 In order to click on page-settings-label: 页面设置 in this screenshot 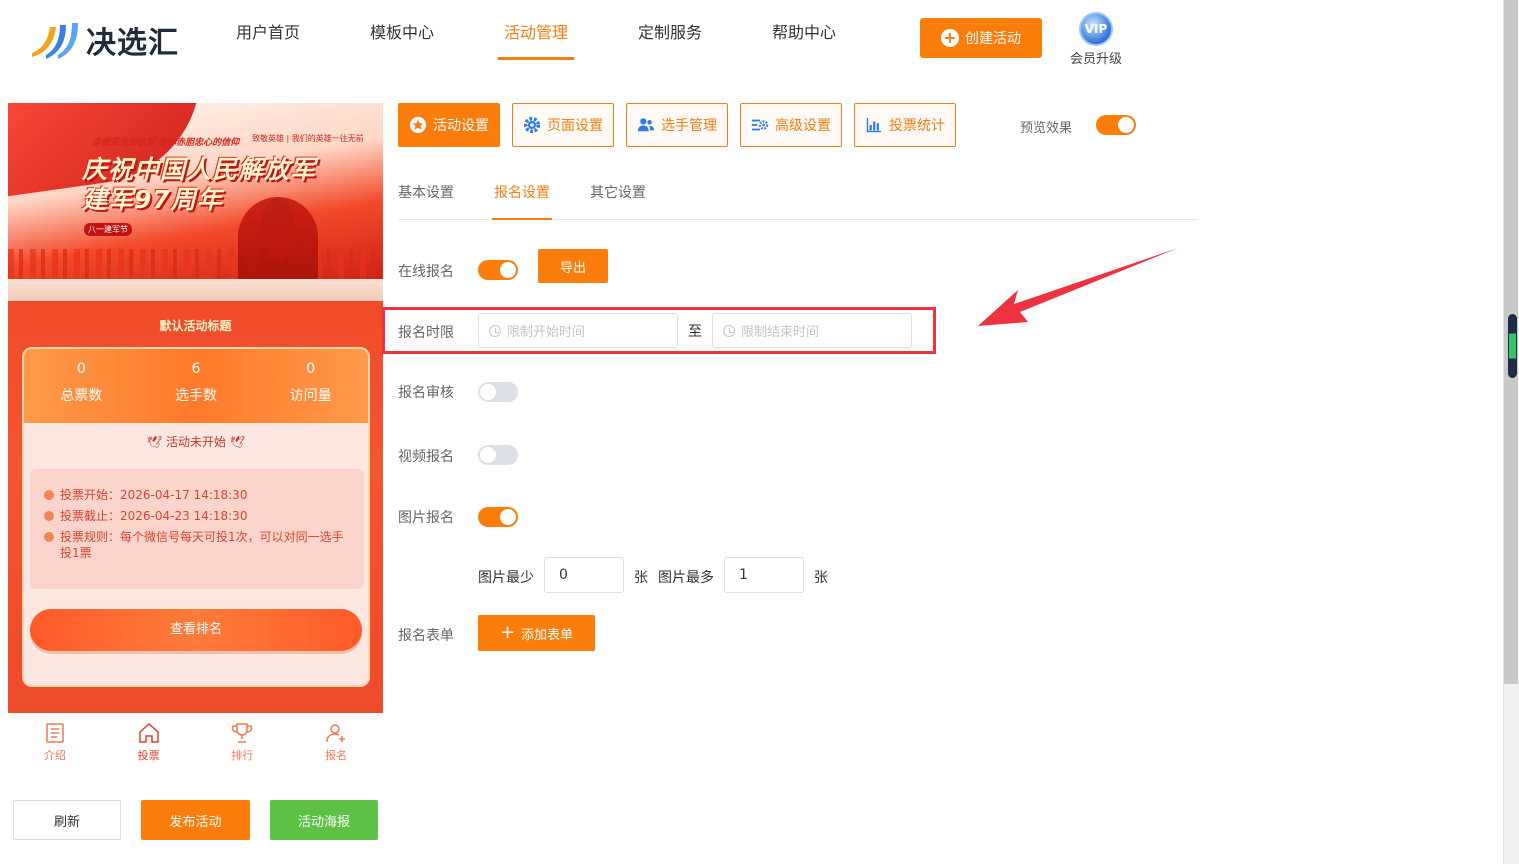, I will do `click(575, 126)`.